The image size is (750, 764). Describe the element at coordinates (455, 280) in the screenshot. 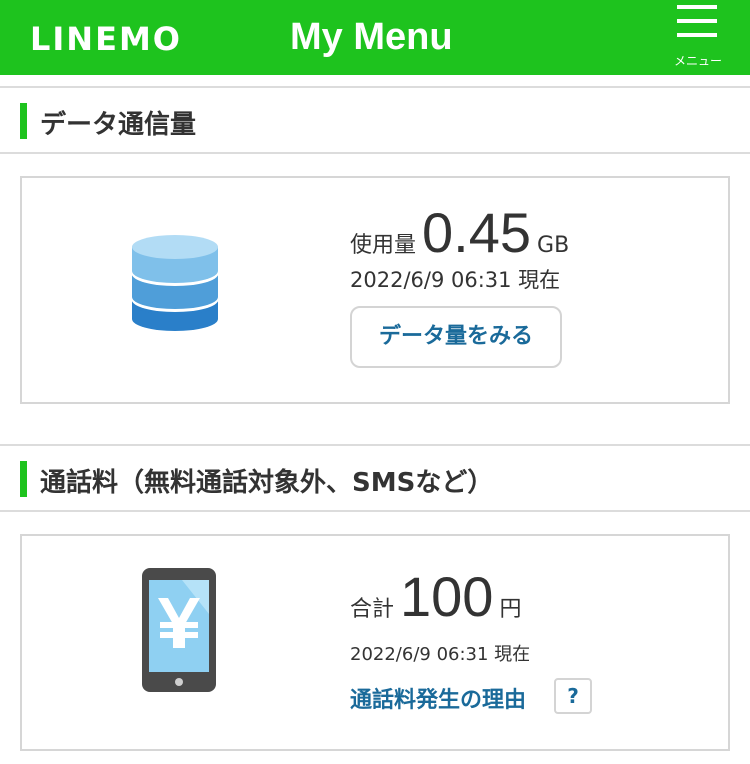

I see `data-usage-timestamp: 2022/6/9 06:31 現在` at that location.